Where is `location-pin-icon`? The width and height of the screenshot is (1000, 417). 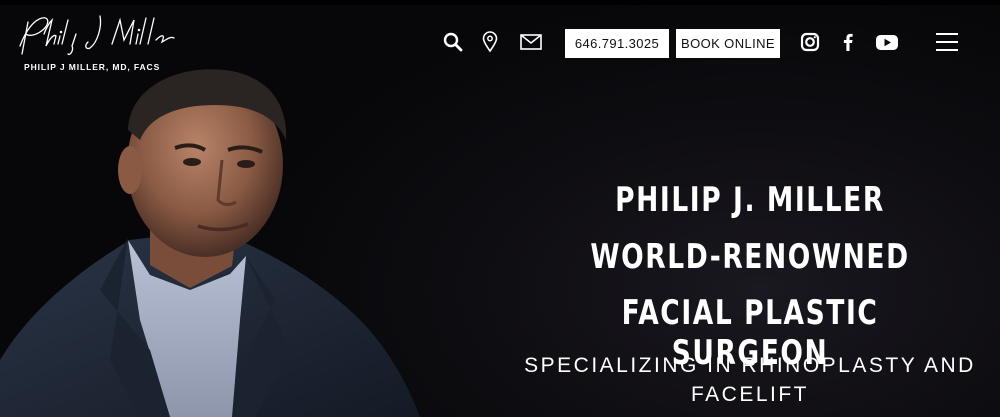 location-pin-icon is located at coordinates (490, 42).